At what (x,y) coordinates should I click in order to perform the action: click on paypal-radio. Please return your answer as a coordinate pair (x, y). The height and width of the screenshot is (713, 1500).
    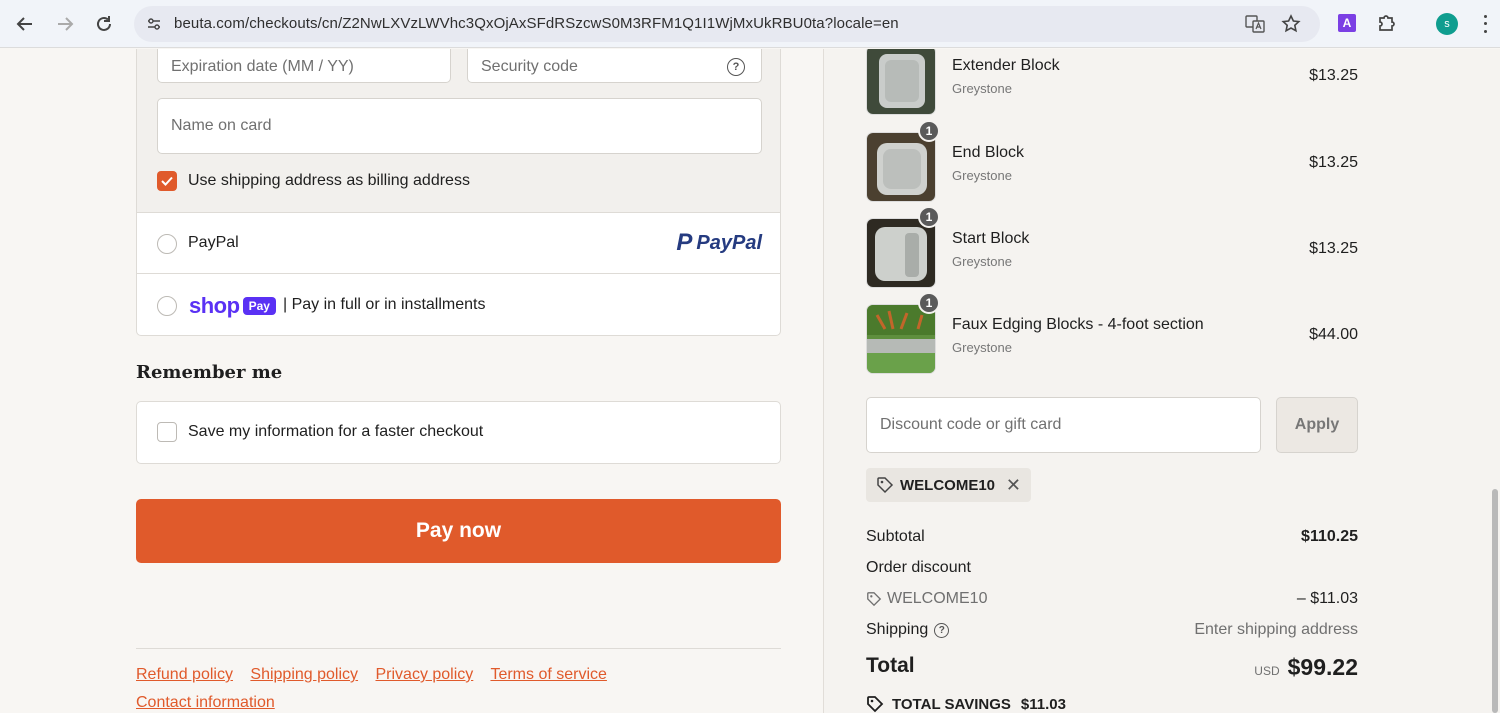
    Looking at the image, I should click on (167, 244).